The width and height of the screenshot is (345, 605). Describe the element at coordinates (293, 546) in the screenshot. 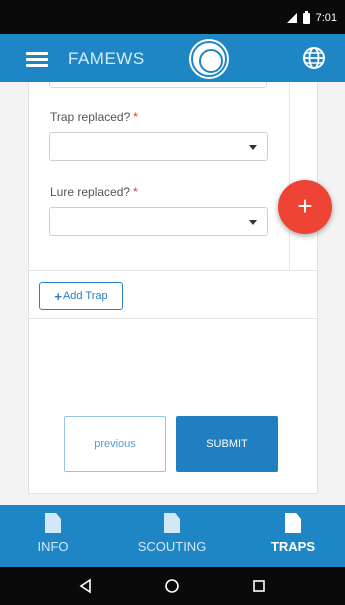

I see `nav-tab-label: TRAPS` at that location.